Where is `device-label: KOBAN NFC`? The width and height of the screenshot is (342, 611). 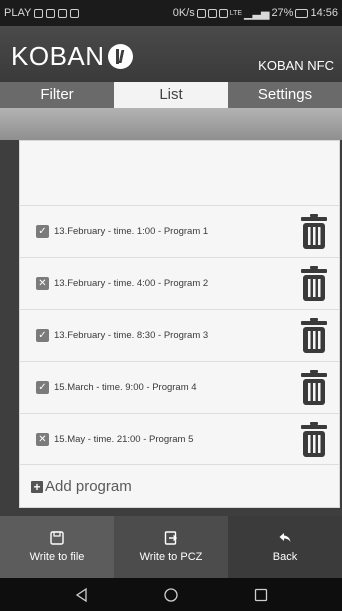
device-label: KOBAN NFC is located at coordinates (296, 65).